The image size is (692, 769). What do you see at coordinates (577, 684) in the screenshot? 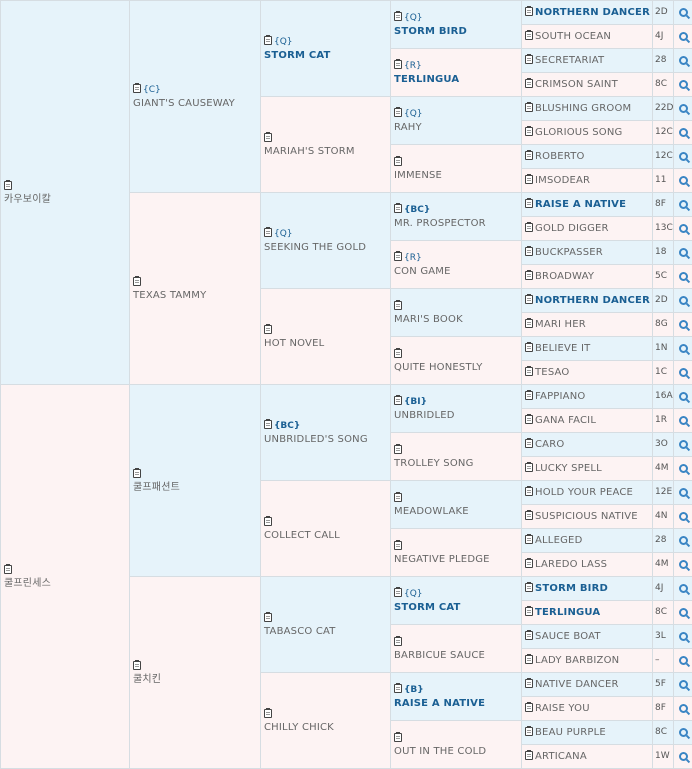
I see `horse-name-link: NATIVE DANCER` at bounding box center [577, 684].